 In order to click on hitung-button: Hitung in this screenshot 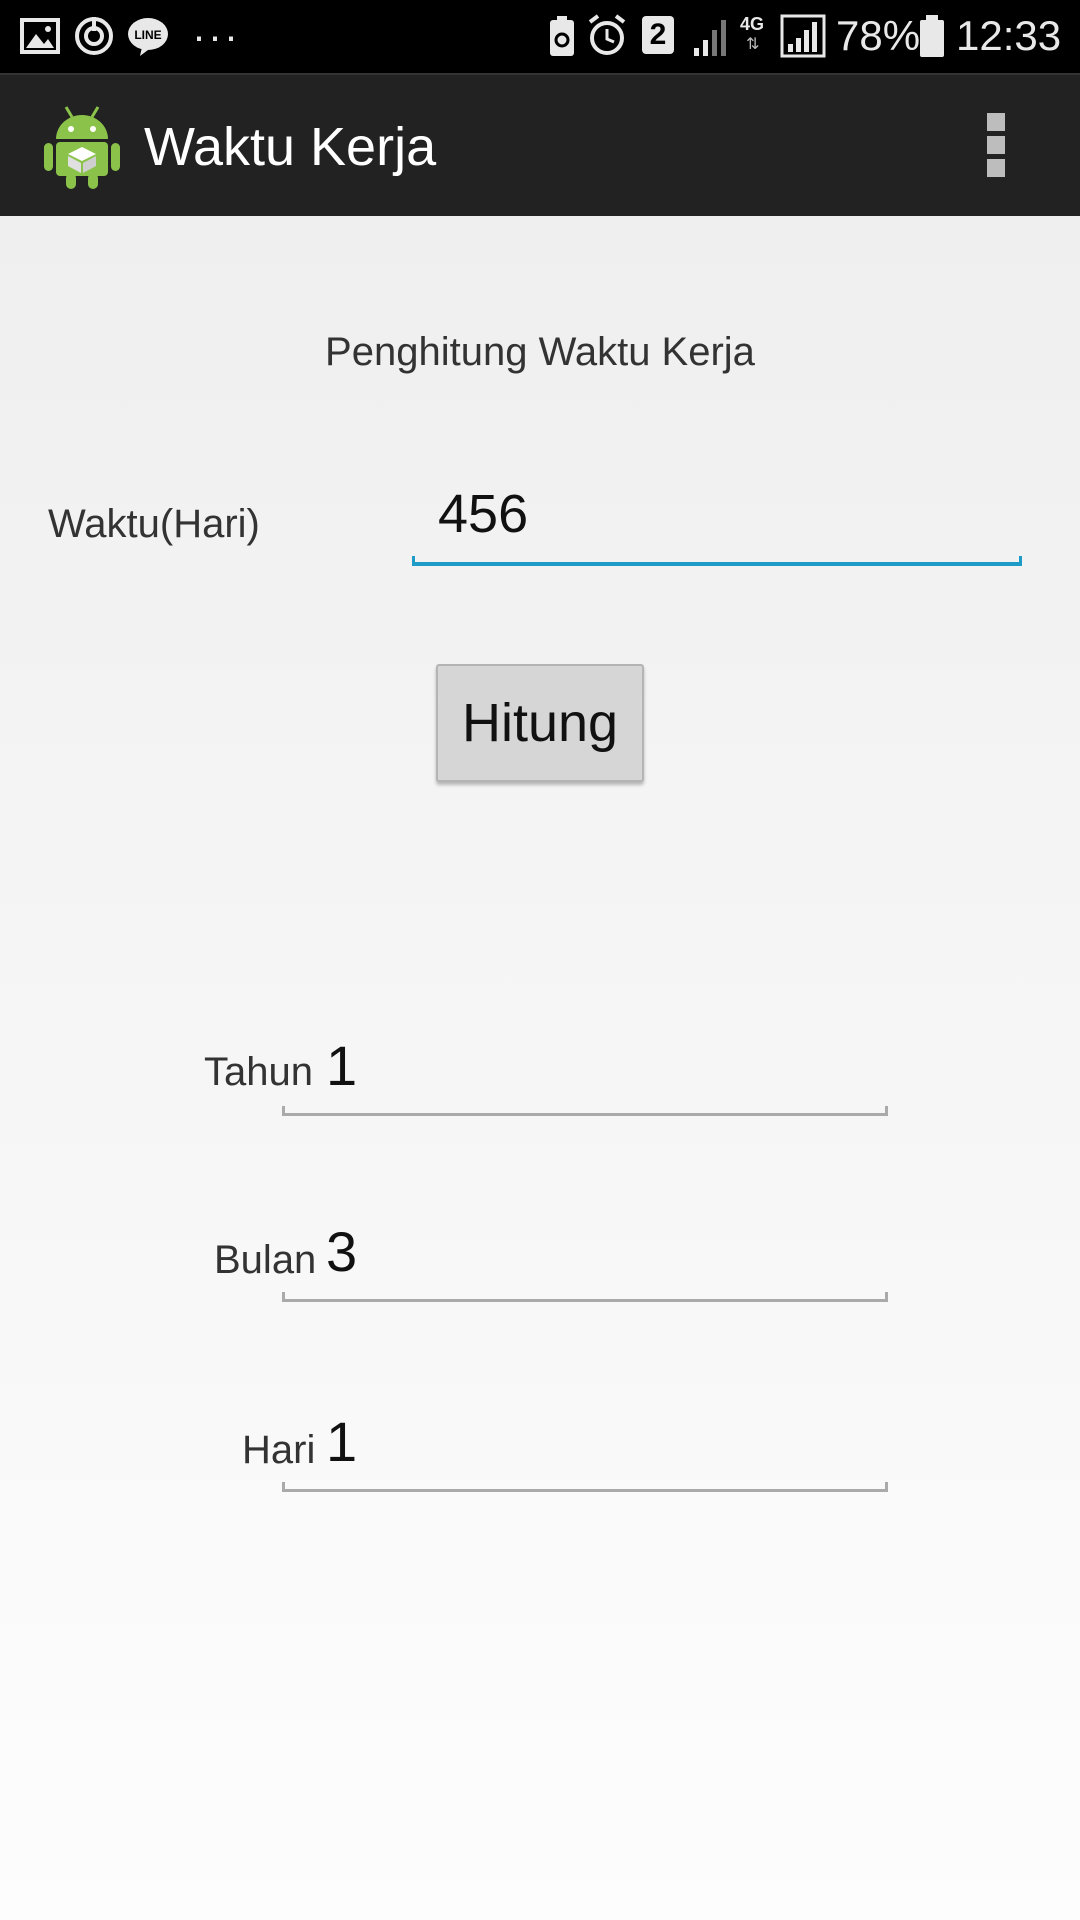, I will do `click(540, 723)`.